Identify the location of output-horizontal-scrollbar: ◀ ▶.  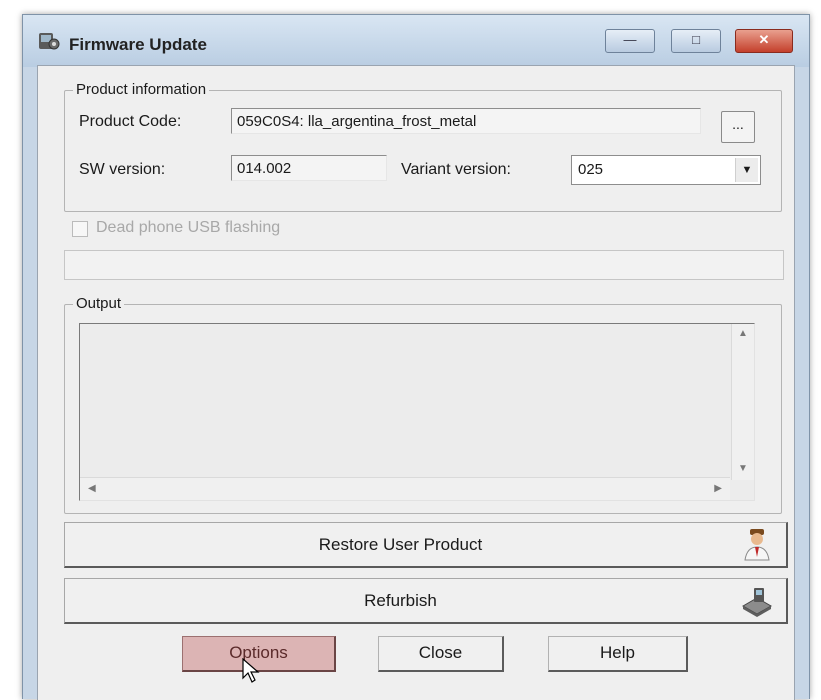
(405, 488).